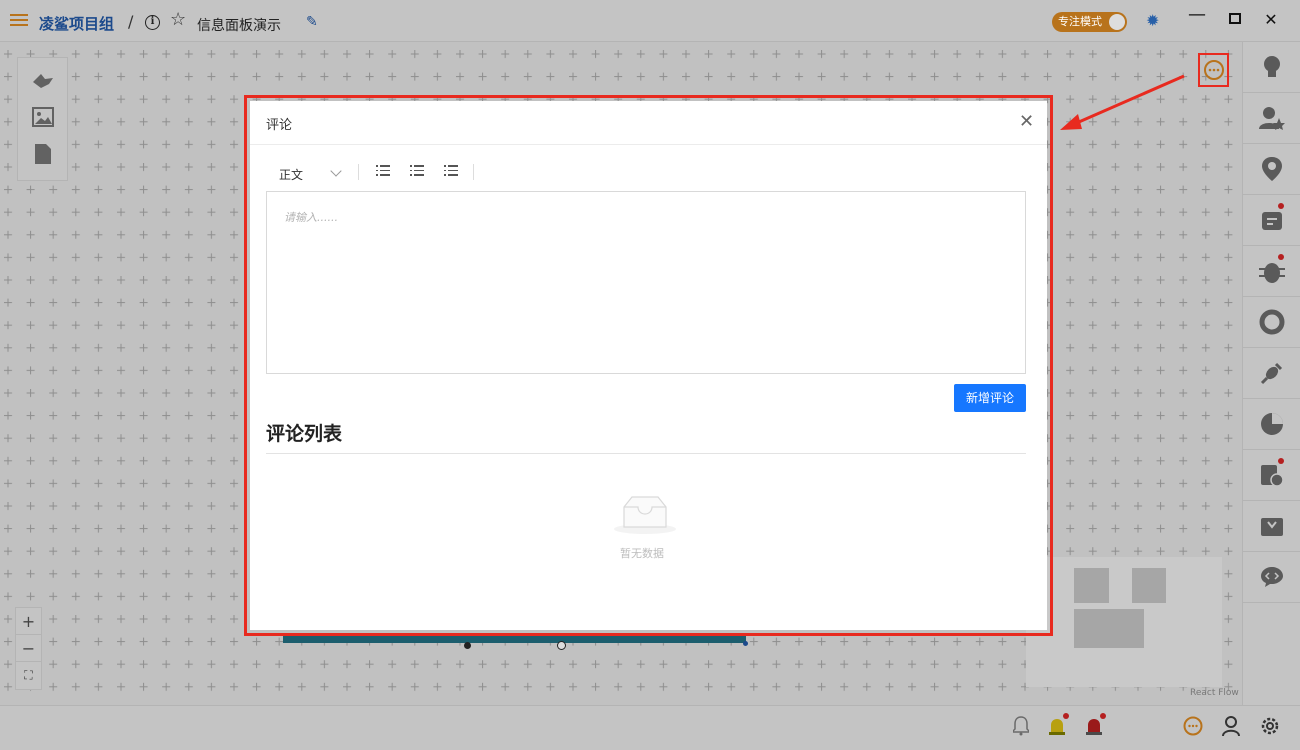  I want to click on chevron-down-icon, so click(336, 171).